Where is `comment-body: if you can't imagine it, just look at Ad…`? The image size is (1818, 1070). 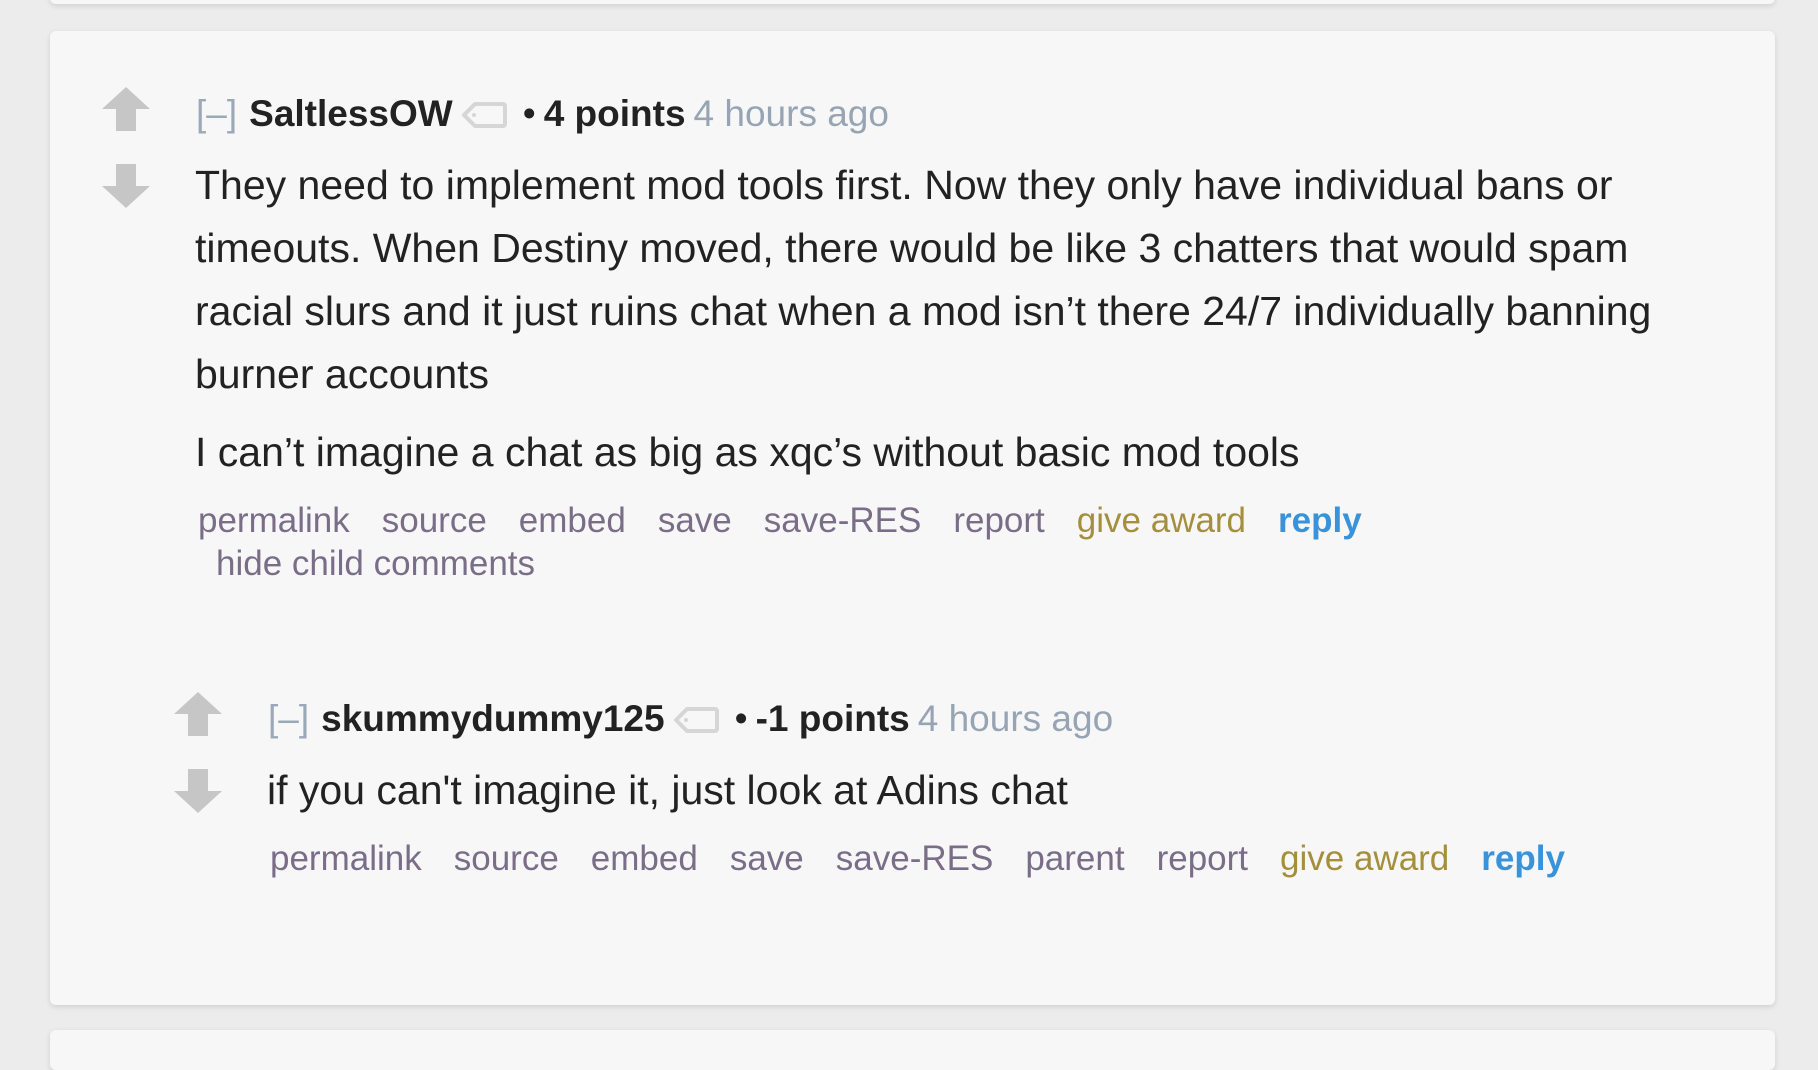
comment-body: if you can't imagine it, just look at Ad… is located at coordinates (997, 790).